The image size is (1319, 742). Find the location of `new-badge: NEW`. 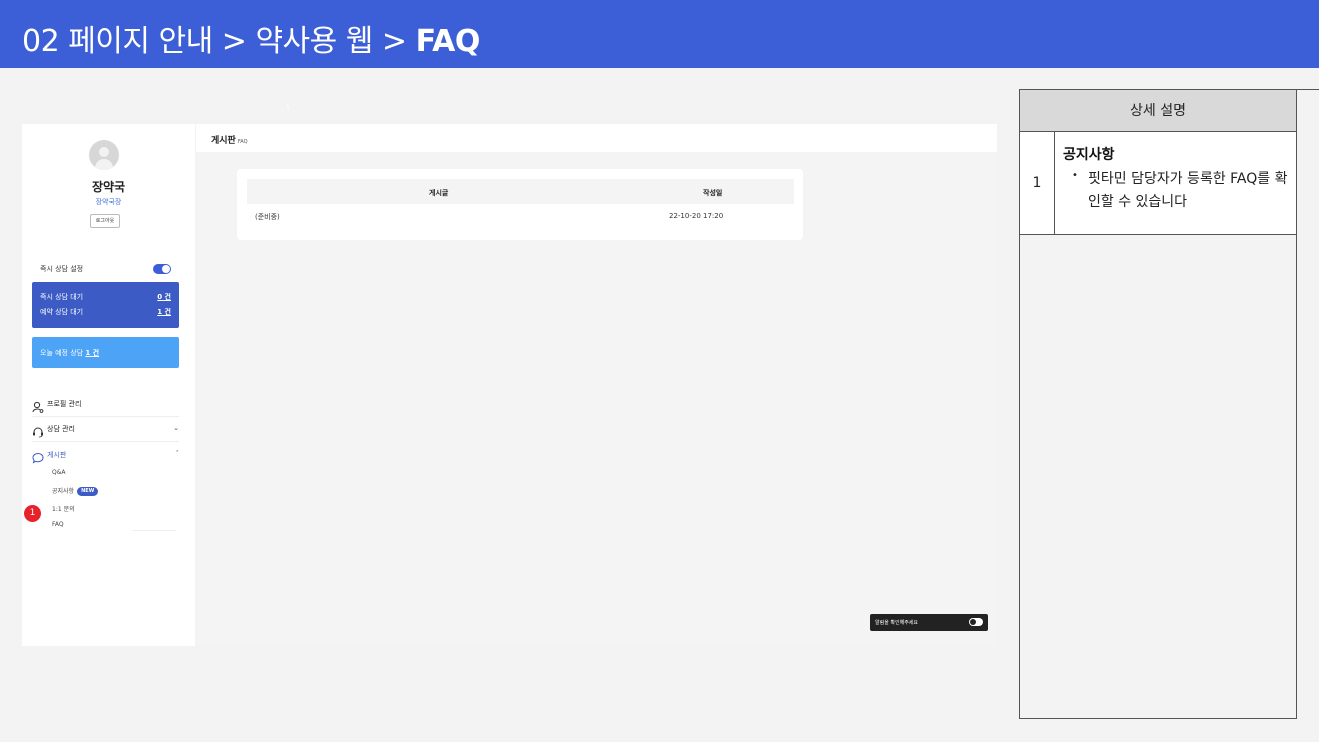

new-badge: NEW is located at coordinates (88, 491).